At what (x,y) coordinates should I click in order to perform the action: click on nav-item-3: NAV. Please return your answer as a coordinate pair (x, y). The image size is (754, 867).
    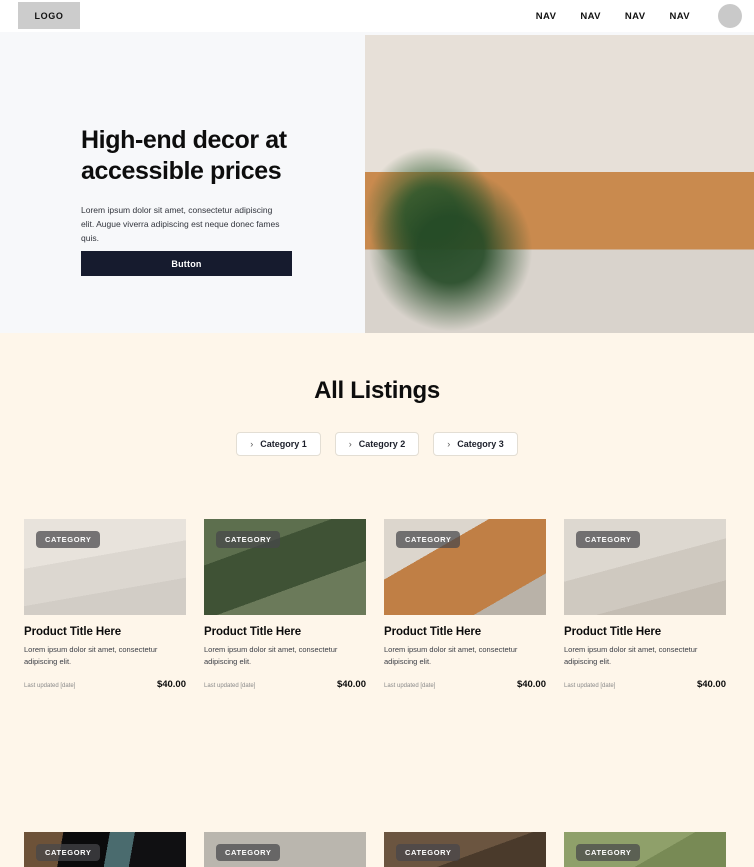
    Looking at the image, I should click on (635, 16).